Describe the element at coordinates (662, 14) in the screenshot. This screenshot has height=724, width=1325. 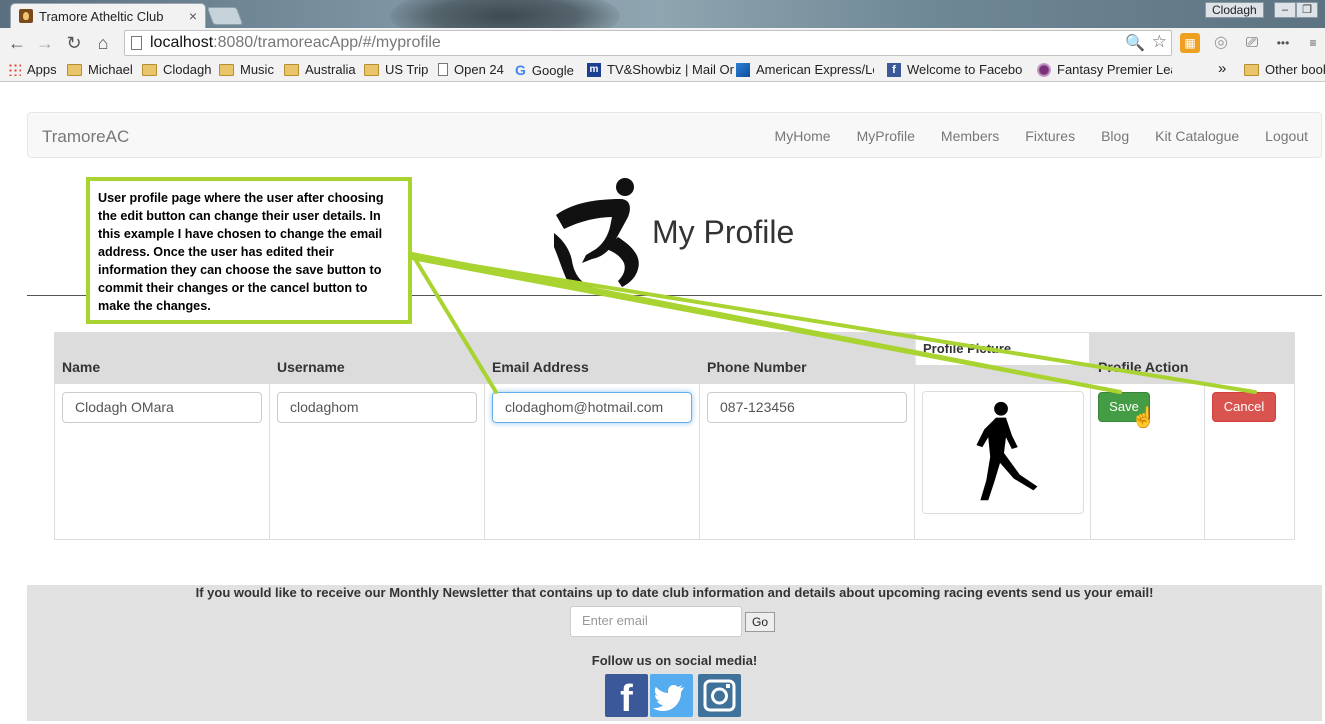
I see `window-titlebar: Tramore Atheltic Club × Clodagh – ❐` at that location.